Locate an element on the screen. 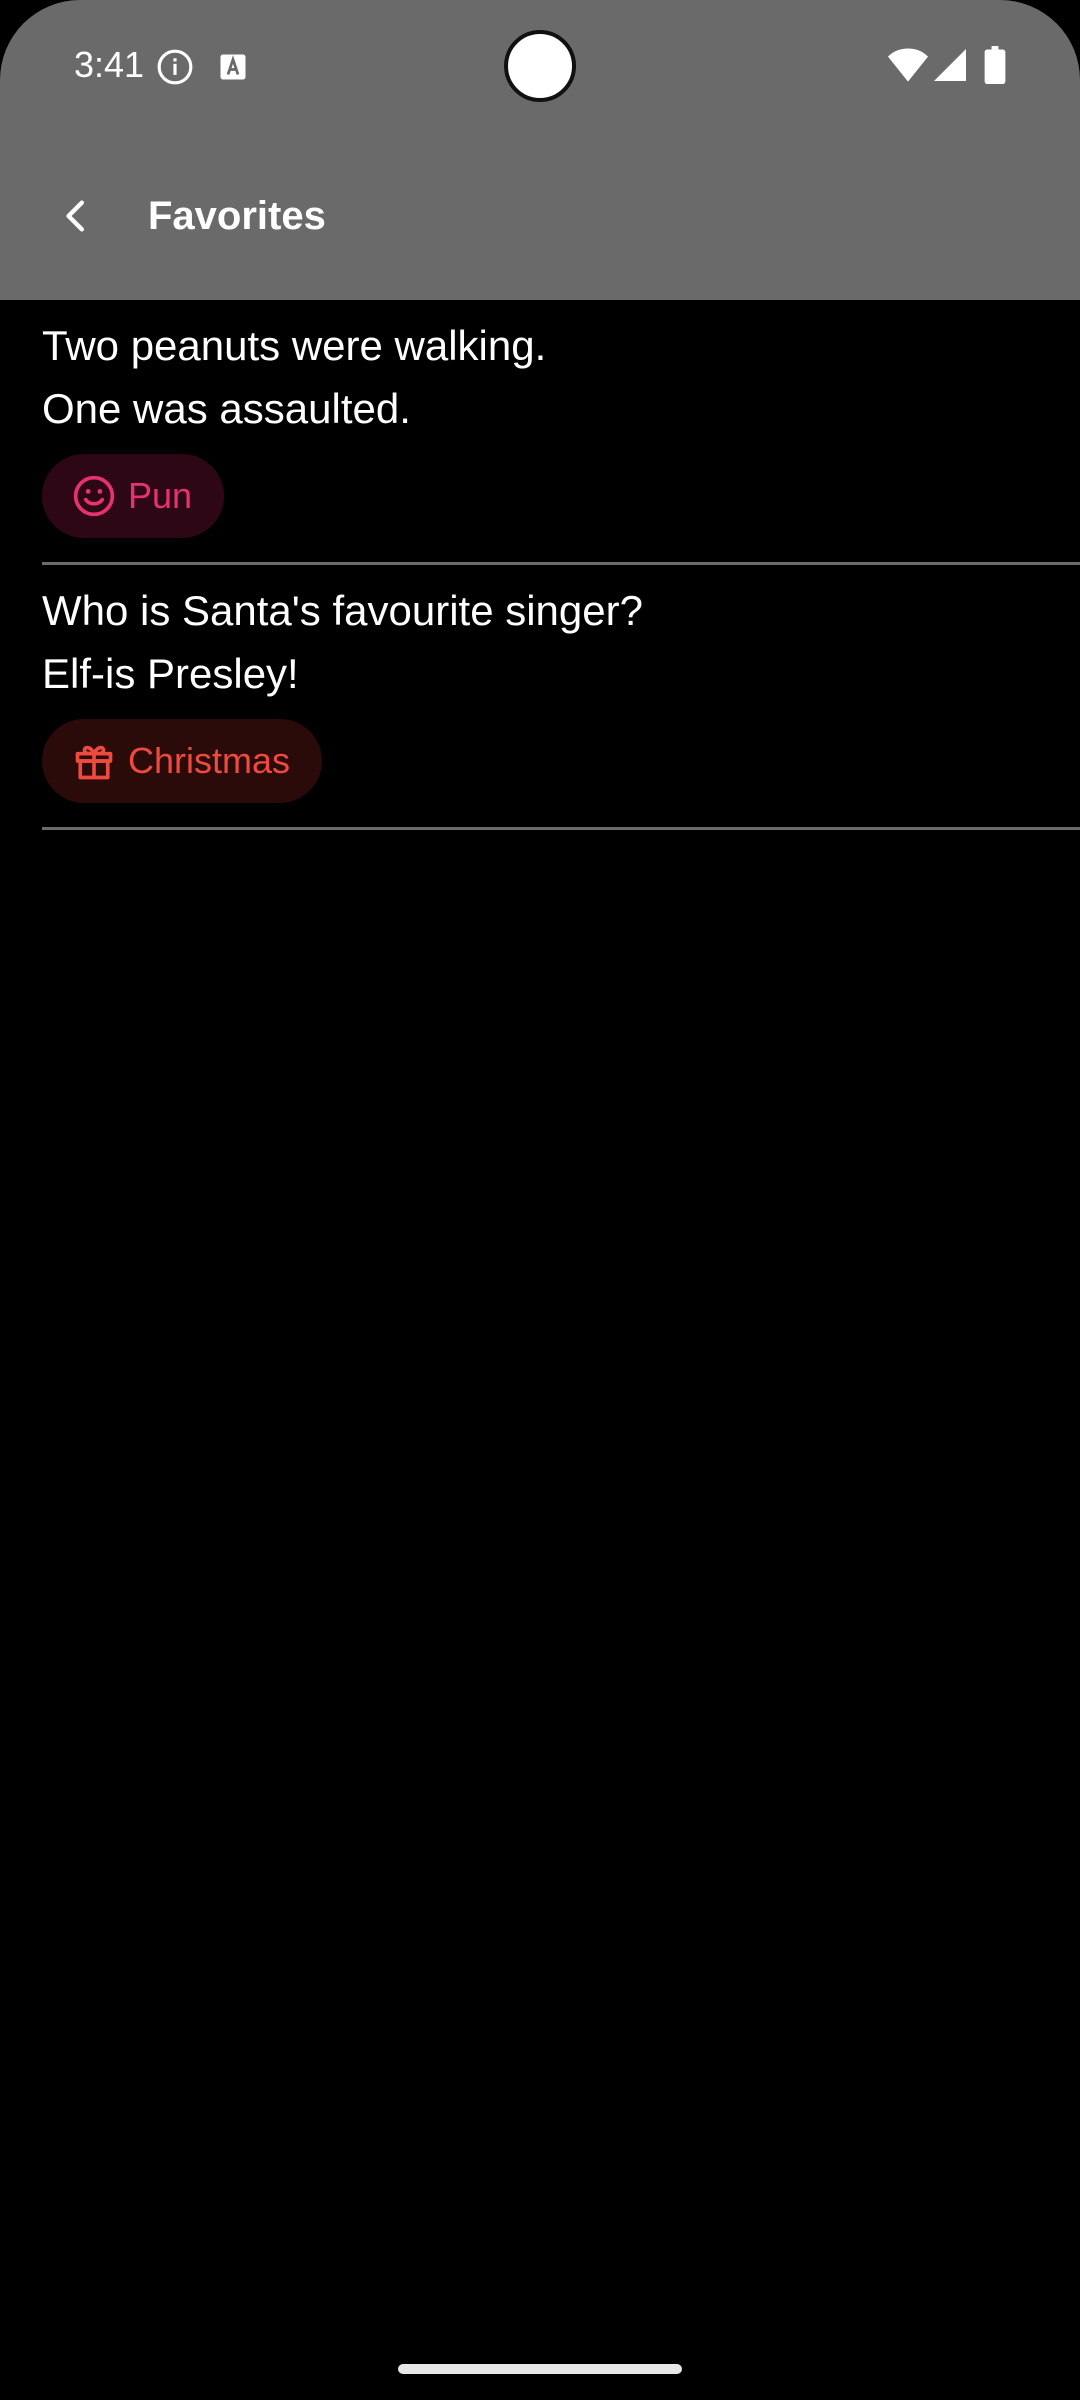 Image resolution: width=1080 pixels, height=2400 pixels. category-chip-christmas: Christmas is located at coordinates (182, 761).